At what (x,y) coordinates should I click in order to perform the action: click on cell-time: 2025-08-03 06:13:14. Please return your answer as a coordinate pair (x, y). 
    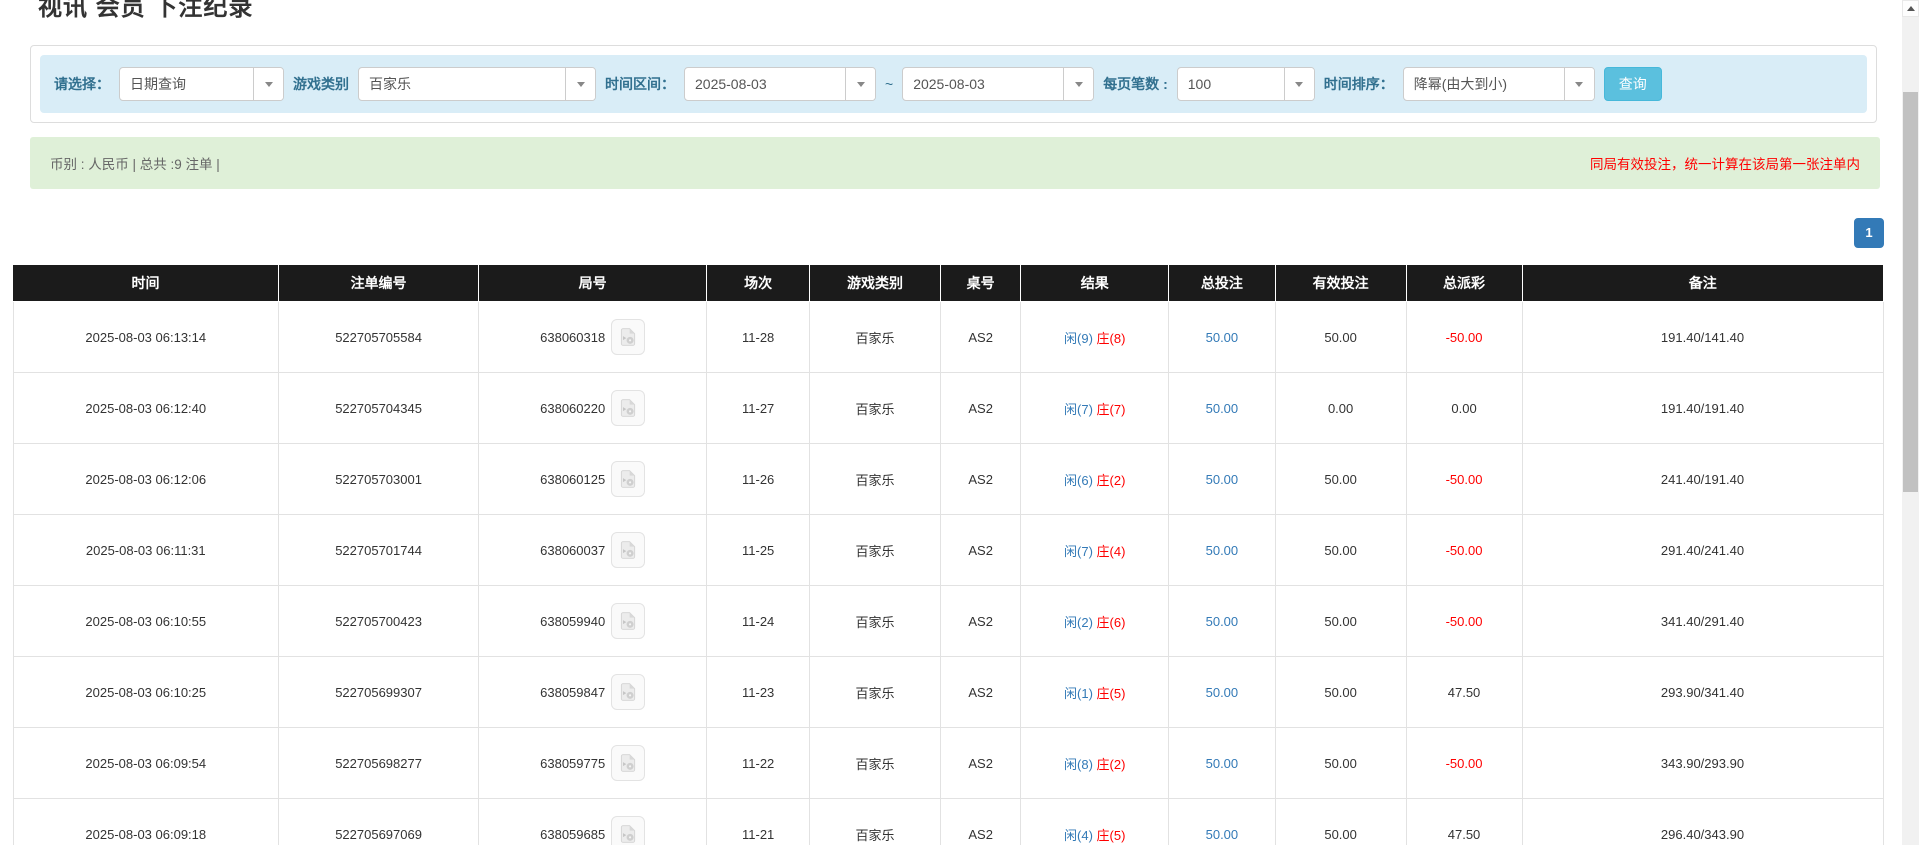
    Looking at the image, I should click on (146, 337).